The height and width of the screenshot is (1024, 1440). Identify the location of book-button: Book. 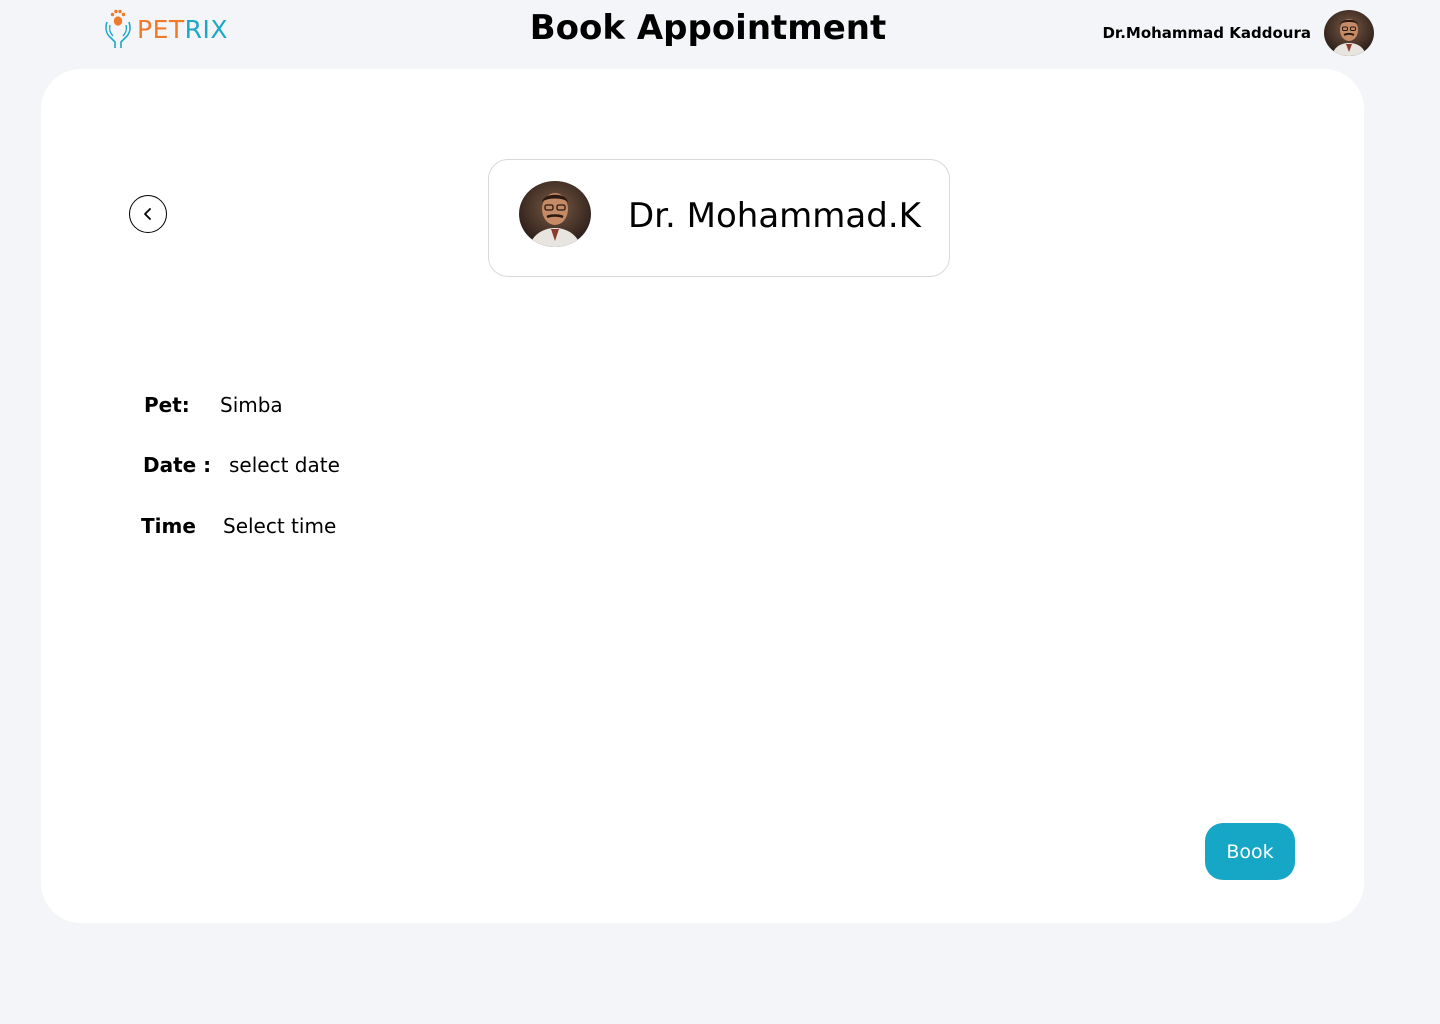
(1250, 851).